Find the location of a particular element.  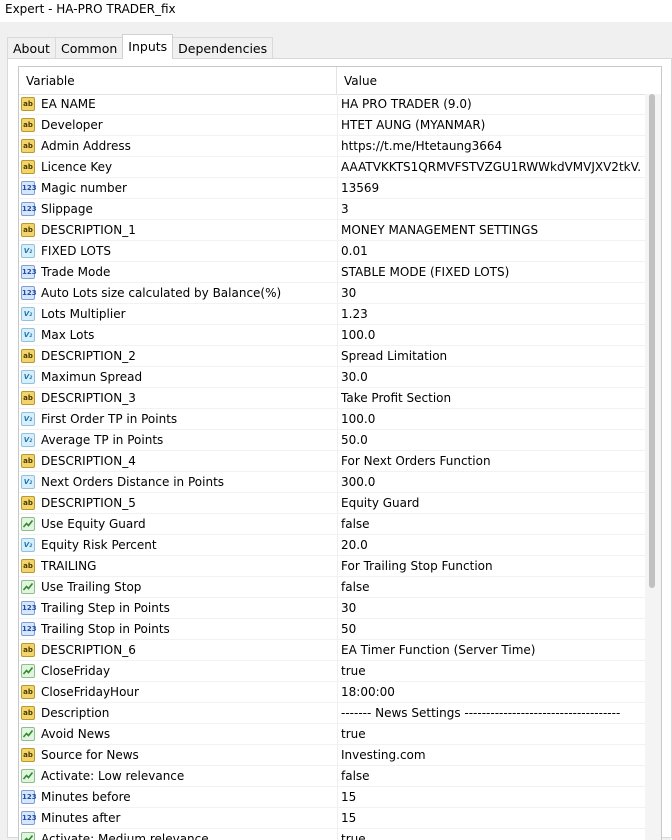

table-row: ab DESCRIPTION_4 For Next Orders Function is located at coordinates (332, 461).